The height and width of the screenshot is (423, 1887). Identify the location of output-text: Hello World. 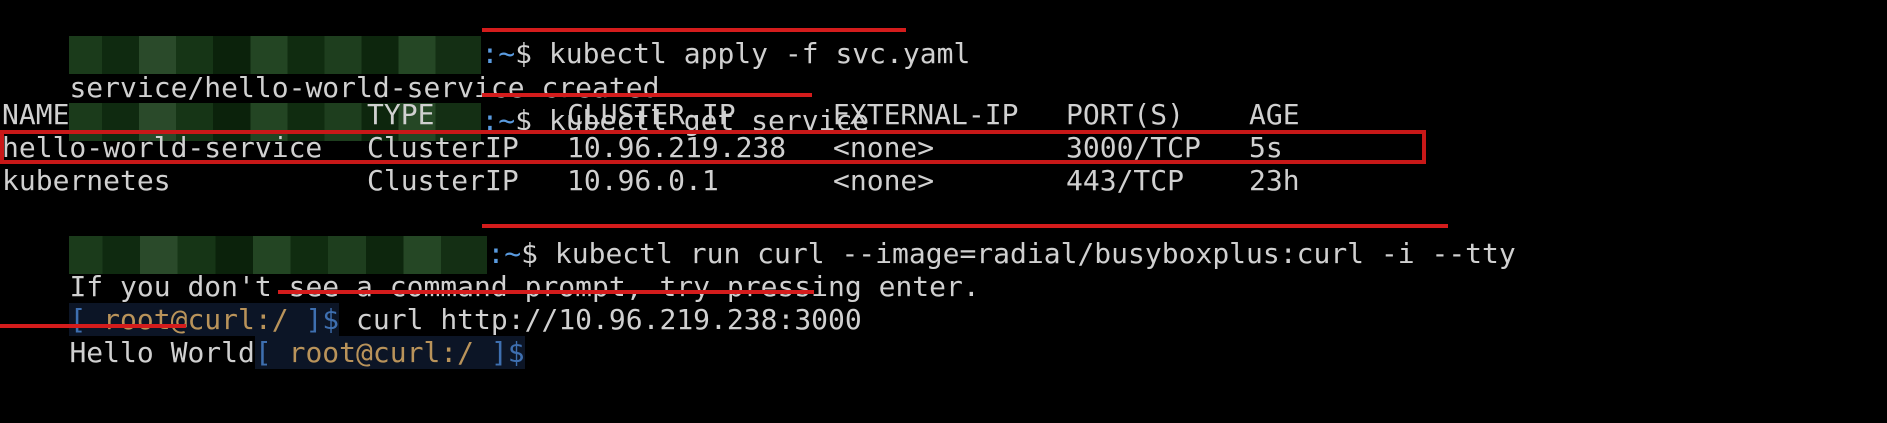
(162, 352).